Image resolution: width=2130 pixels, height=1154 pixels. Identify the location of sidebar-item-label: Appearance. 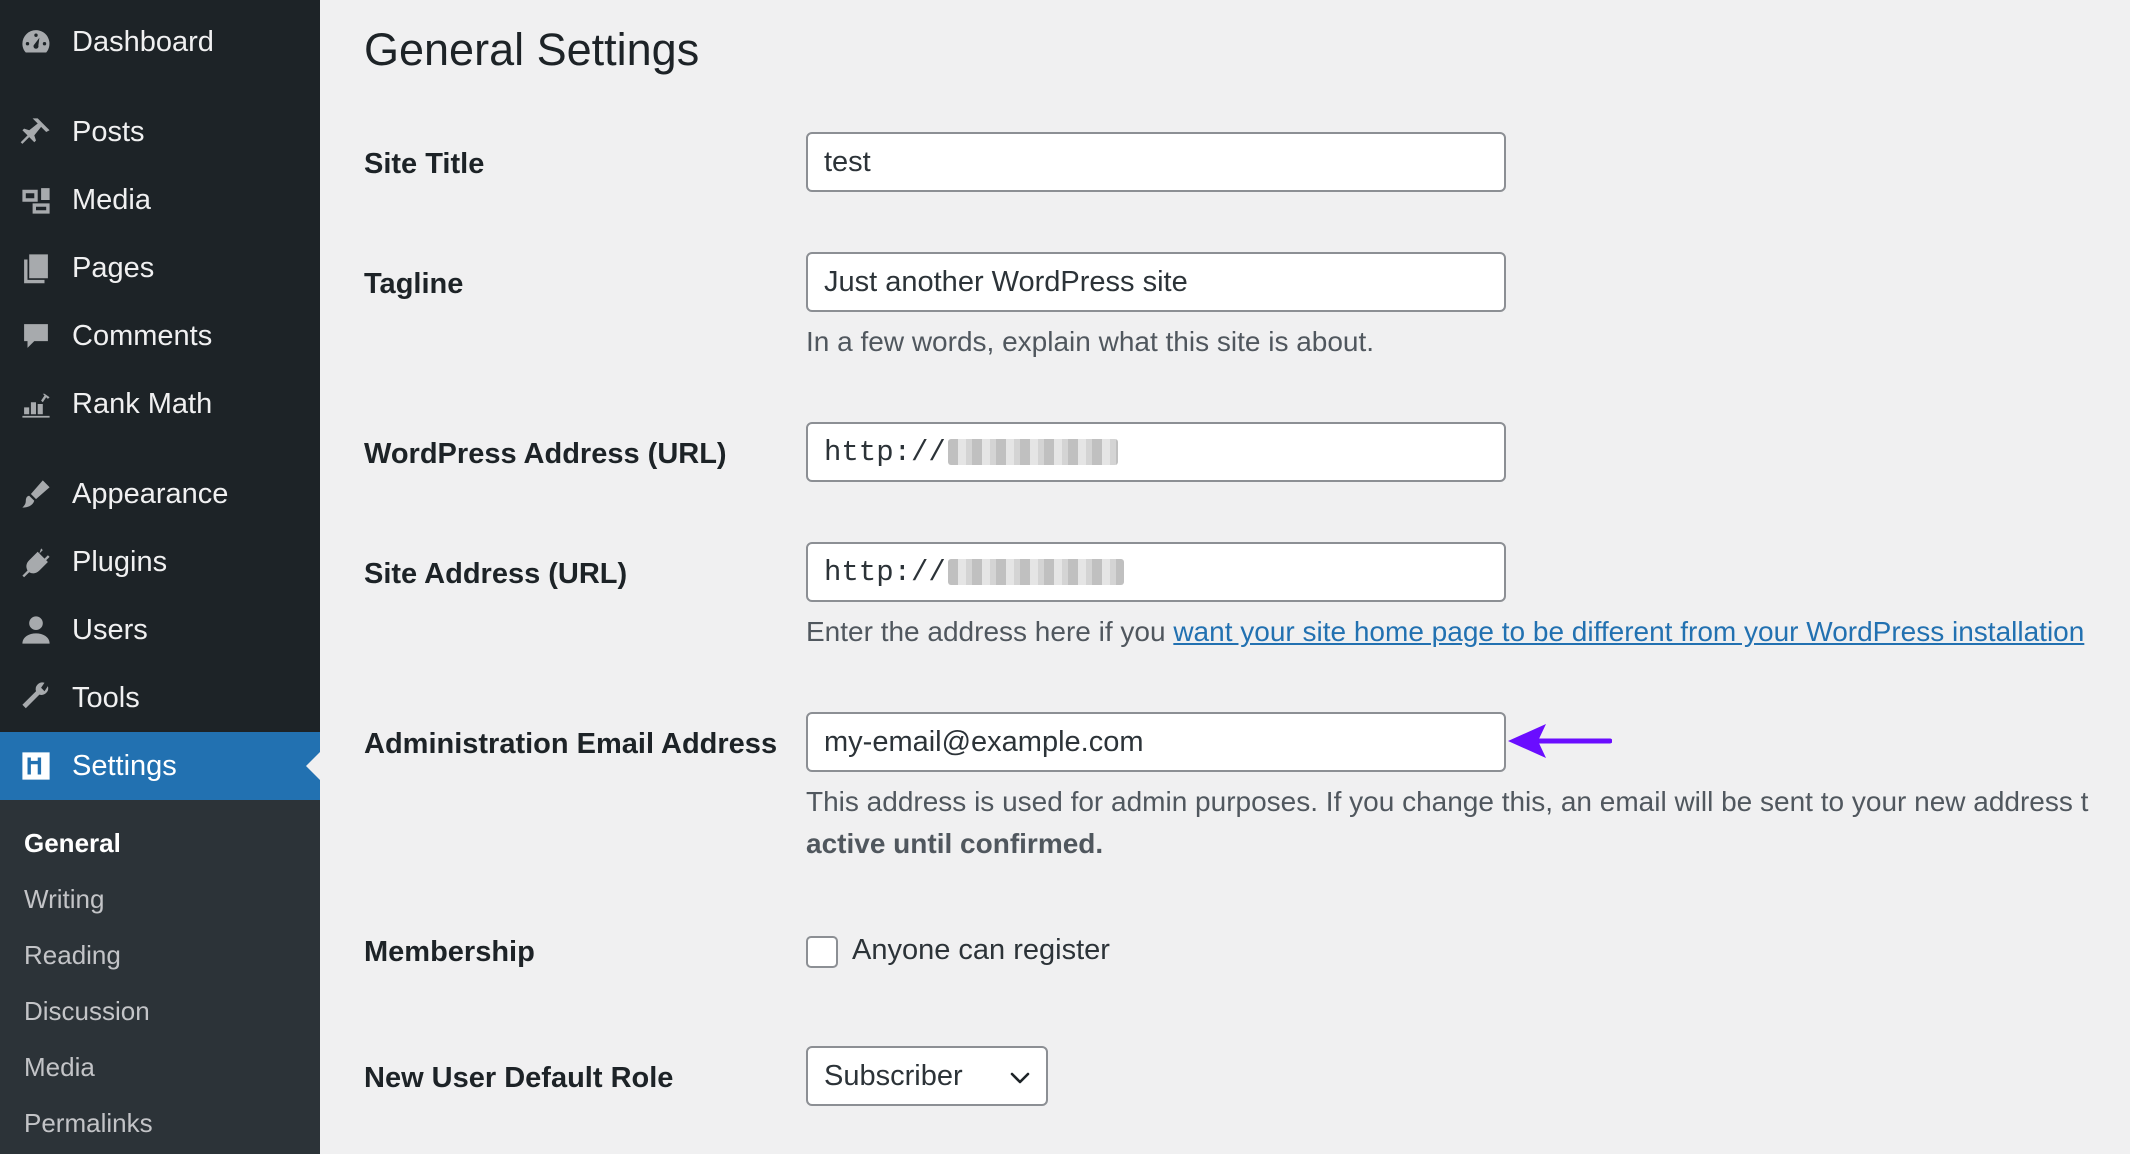
(150, 493).